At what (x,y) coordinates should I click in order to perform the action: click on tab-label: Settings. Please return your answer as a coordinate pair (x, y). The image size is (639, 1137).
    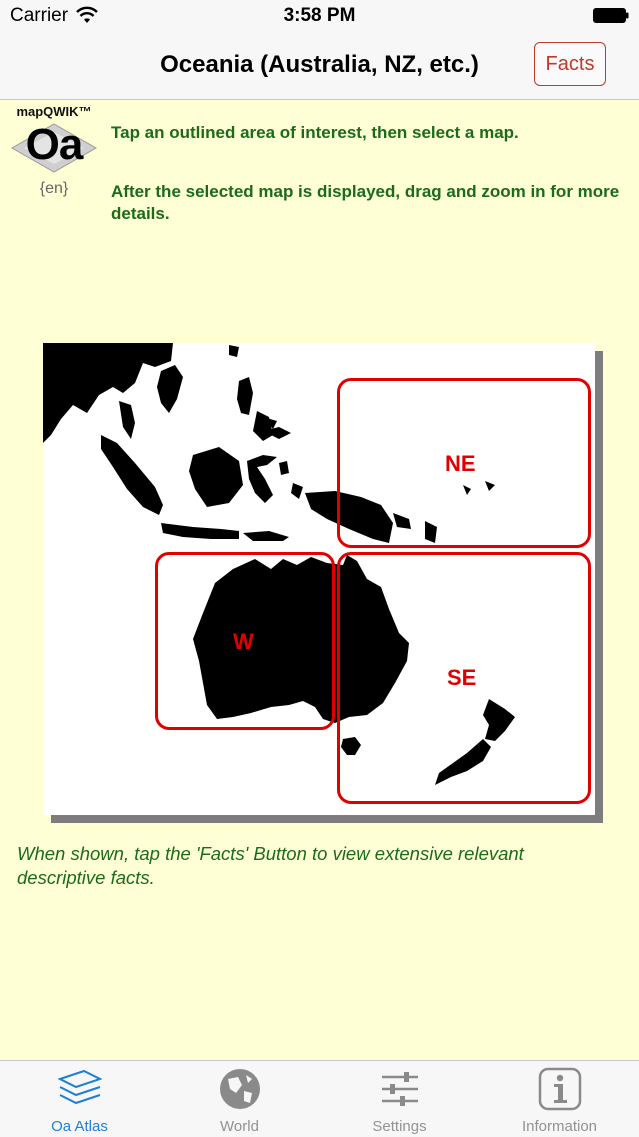
    Looking at the image, I should click on (399, 1126).